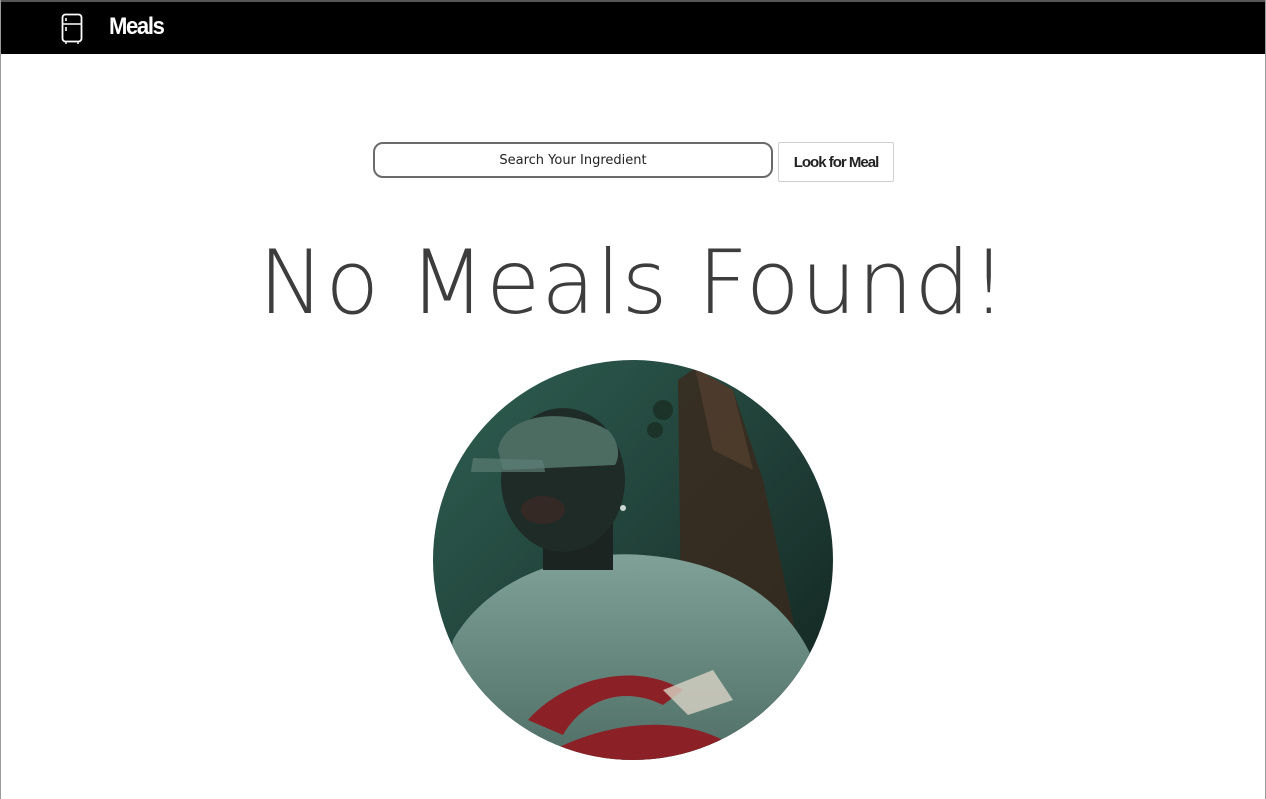 The height and width of the screenshot is (799, 1266). I want to click on ingredient-search-input, so click(573, 160).